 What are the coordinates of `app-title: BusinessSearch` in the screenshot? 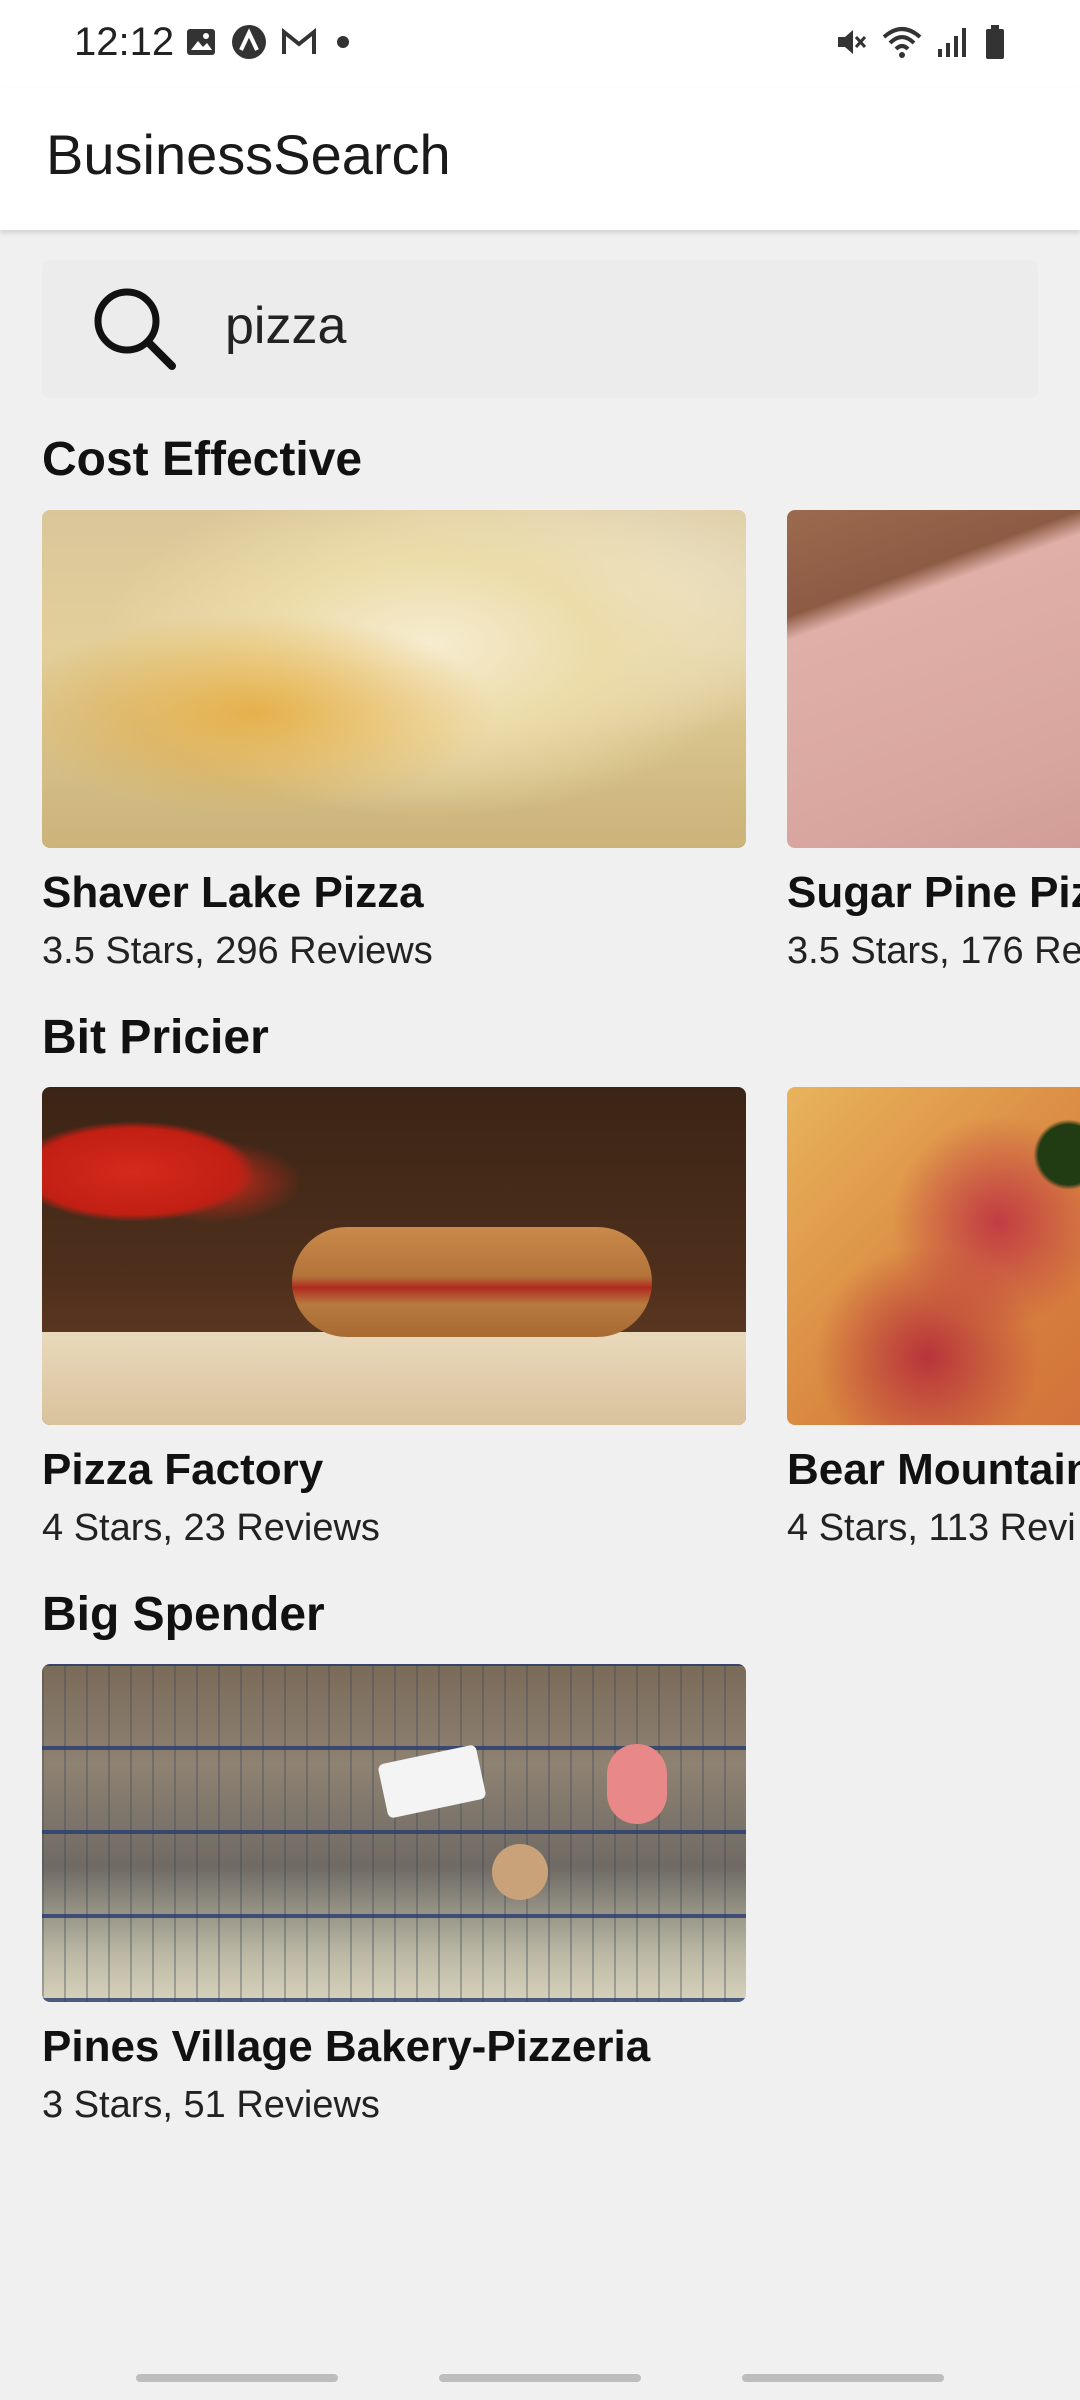 It's located at (248, 154).